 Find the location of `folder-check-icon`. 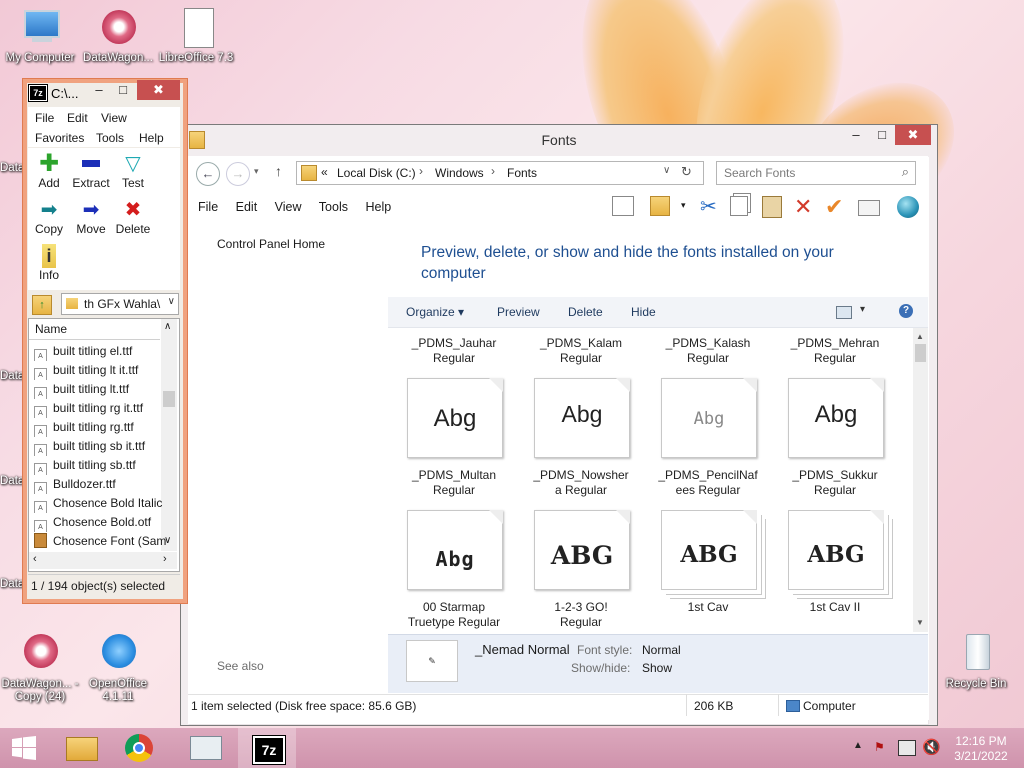

folder-check-icon is located at coordinates (660, 206).